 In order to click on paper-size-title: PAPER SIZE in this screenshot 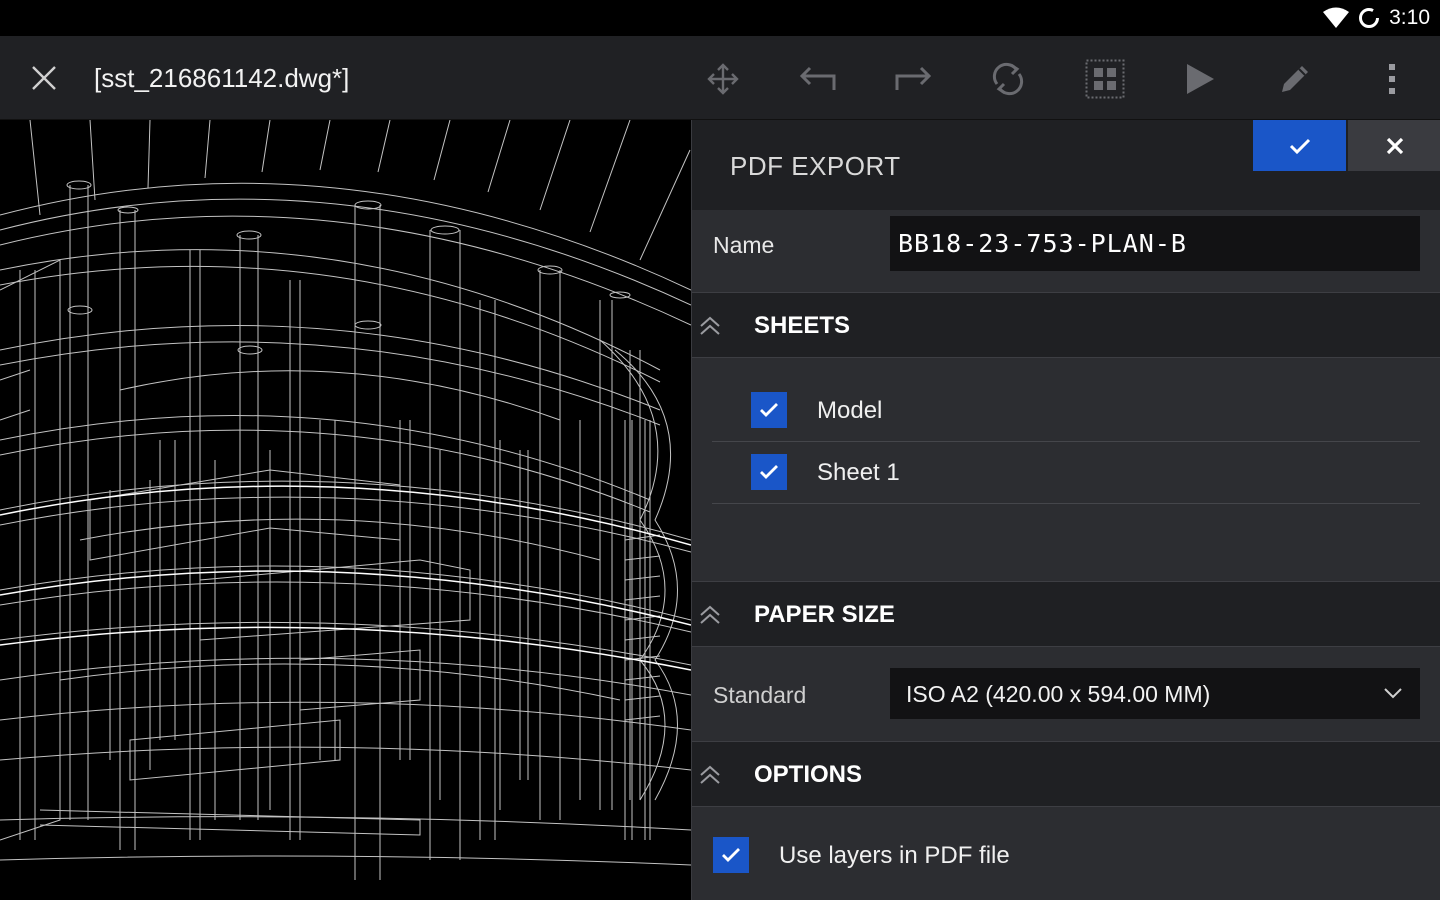, I will do `click(824, 614)`.